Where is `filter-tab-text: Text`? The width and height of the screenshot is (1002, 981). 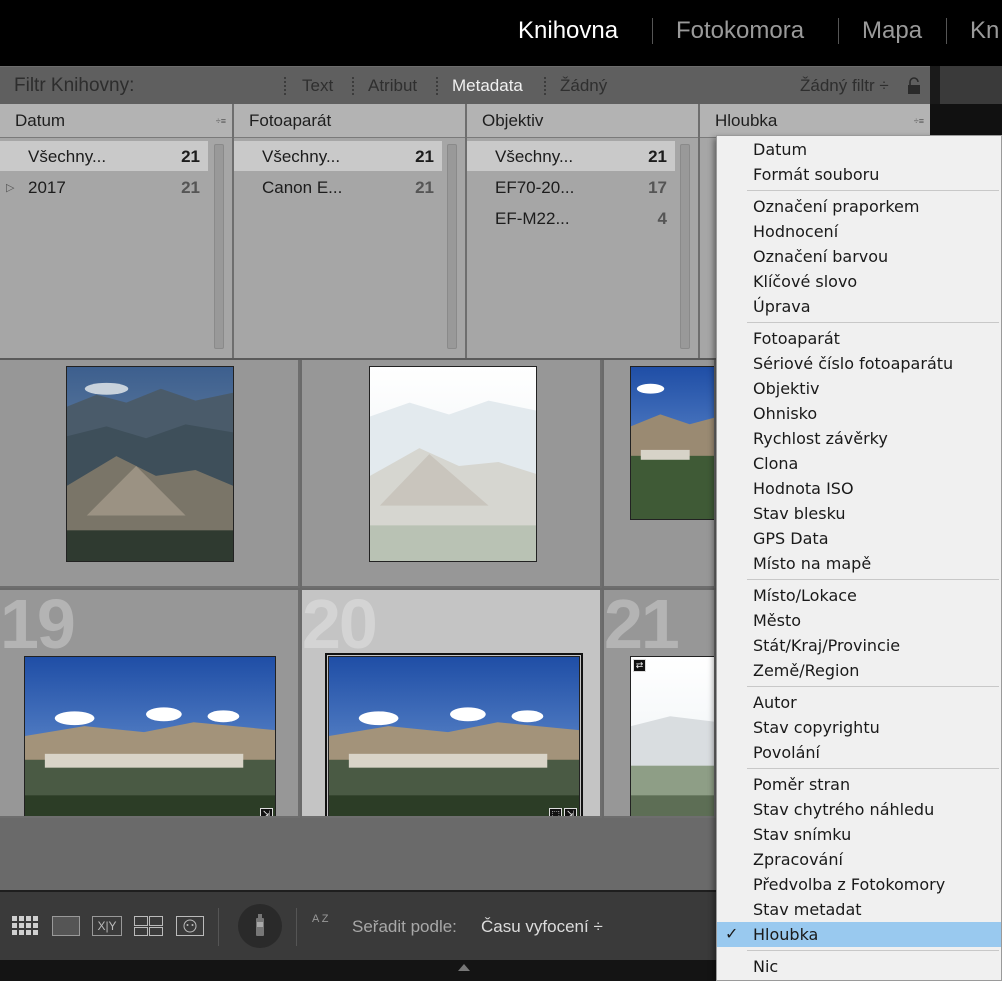
filter-tab-text: Text is located at coordinates (317, 86).